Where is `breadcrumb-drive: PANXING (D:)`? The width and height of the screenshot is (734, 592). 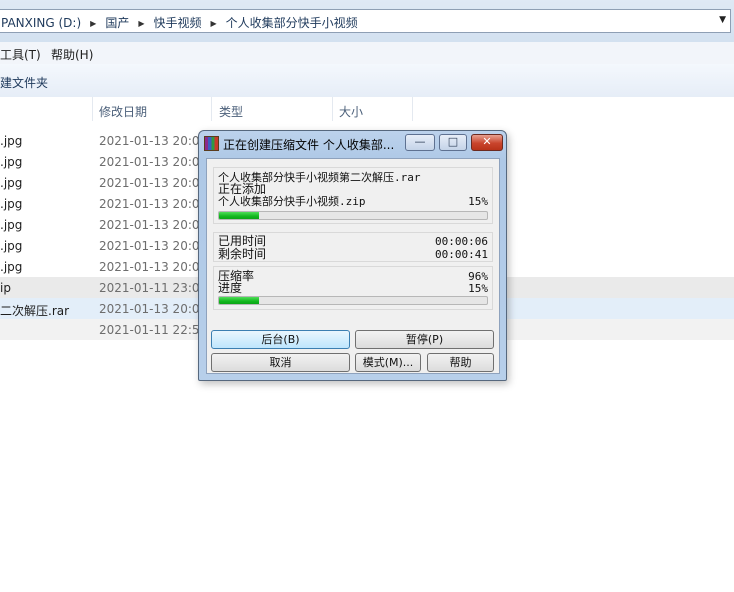 breadcrumb-drive: PANXING (D:) is located at coordinates (41, 23).